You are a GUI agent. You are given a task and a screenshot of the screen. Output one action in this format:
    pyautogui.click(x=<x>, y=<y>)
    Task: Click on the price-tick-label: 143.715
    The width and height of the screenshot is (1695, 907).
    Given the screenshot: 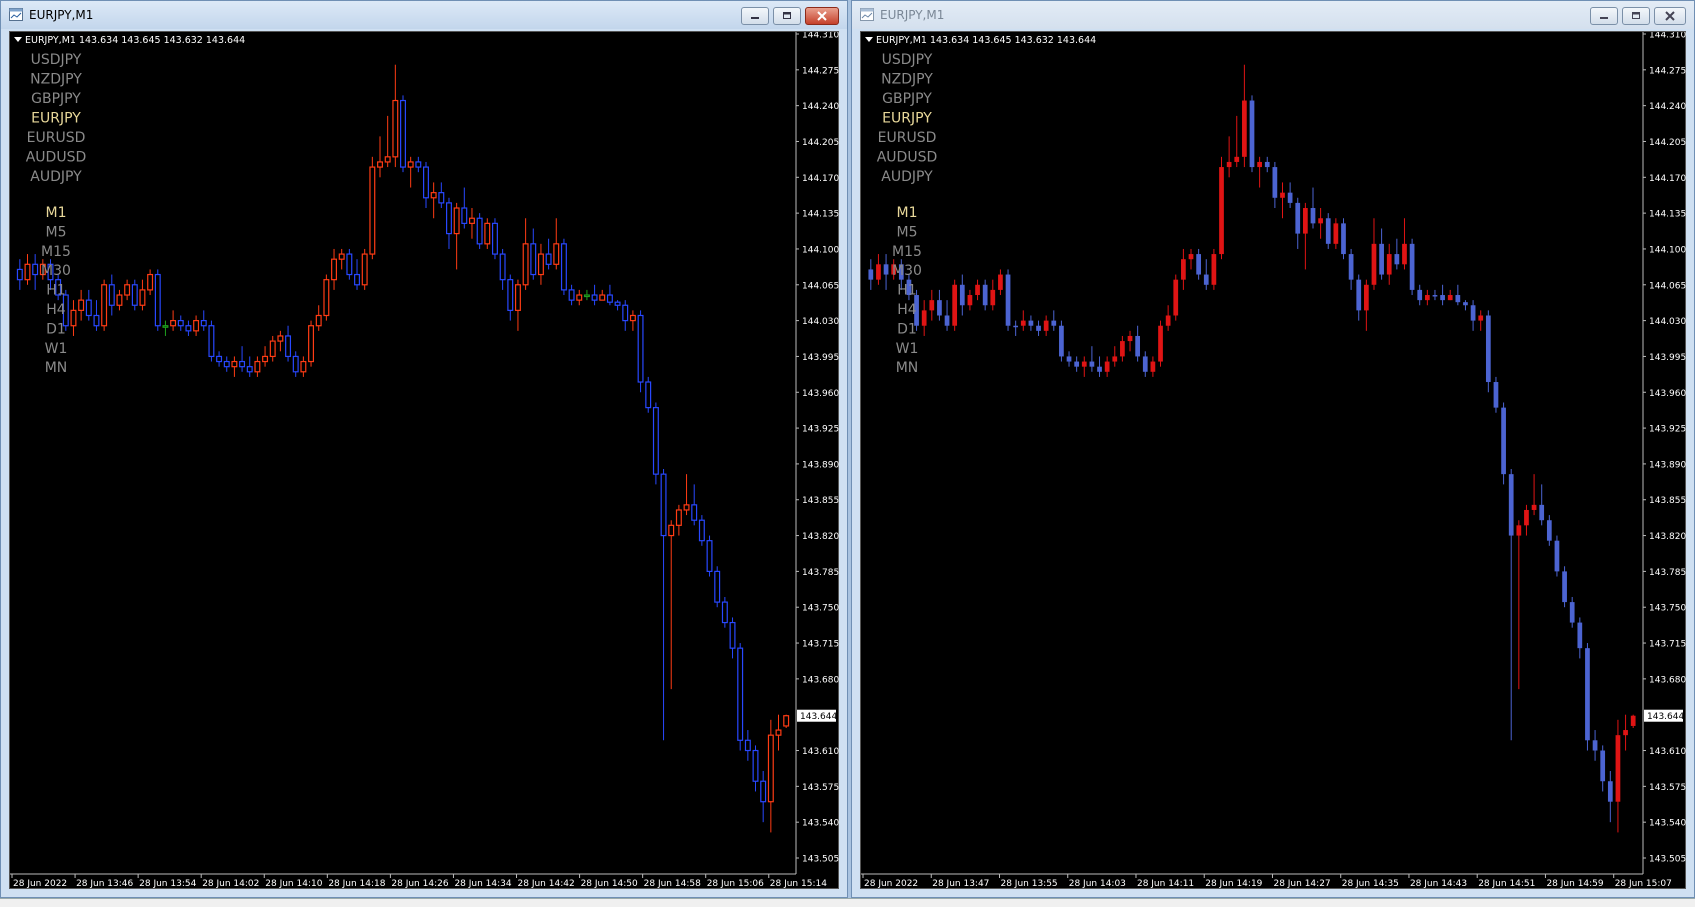 What is the action you would take?
    pyautogui.click(x=820, y=645)
    